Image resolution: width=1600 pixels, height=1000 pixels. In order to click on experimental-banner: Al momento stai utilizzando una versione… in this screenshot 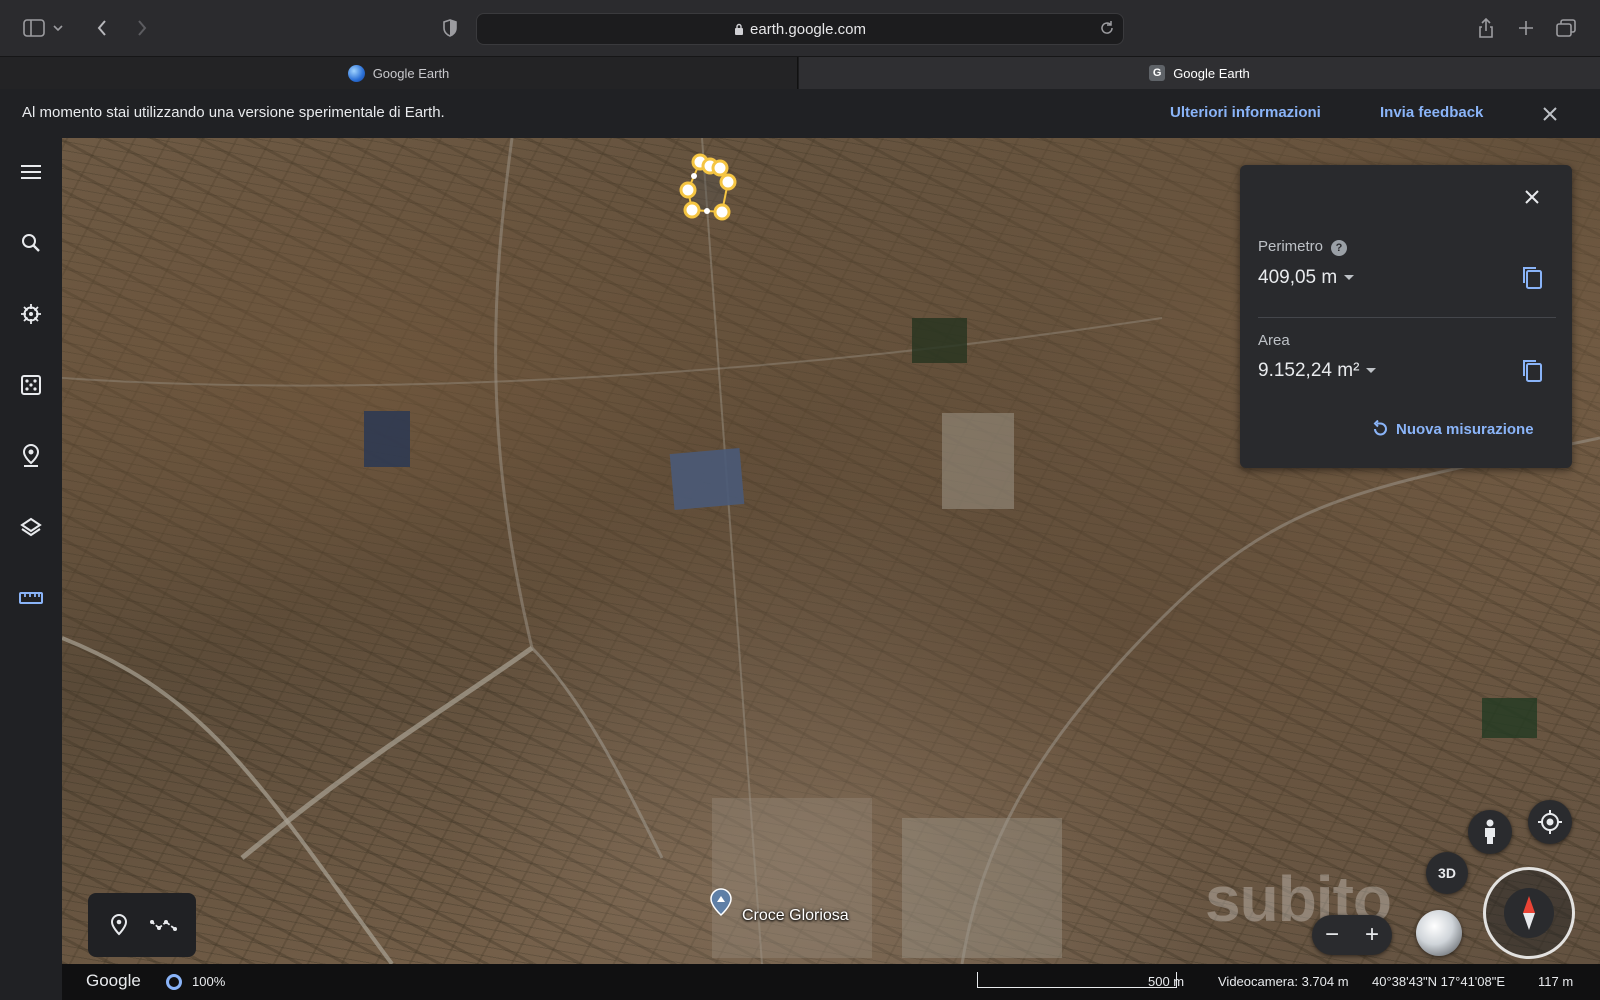, I will do `click(800, 113)`.